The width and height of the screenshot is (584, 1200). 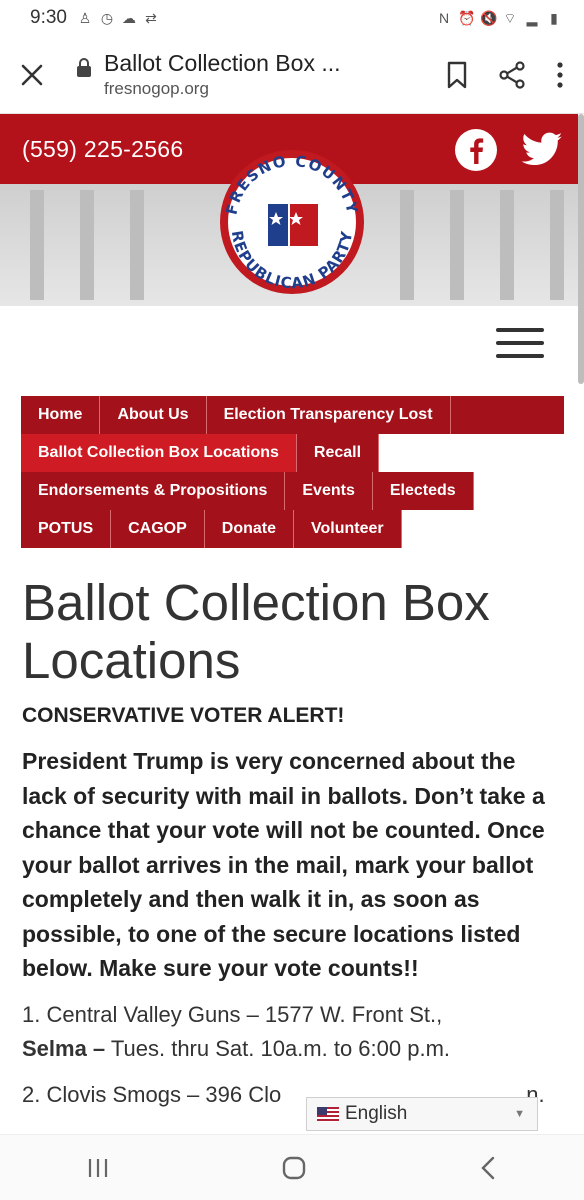 I want to click on status-bar: 9:30 ♙ ◷ ☁ ⇄ N ⏰ 🔇 ⌔ ▂ ▮, so click(x=292, y=18).